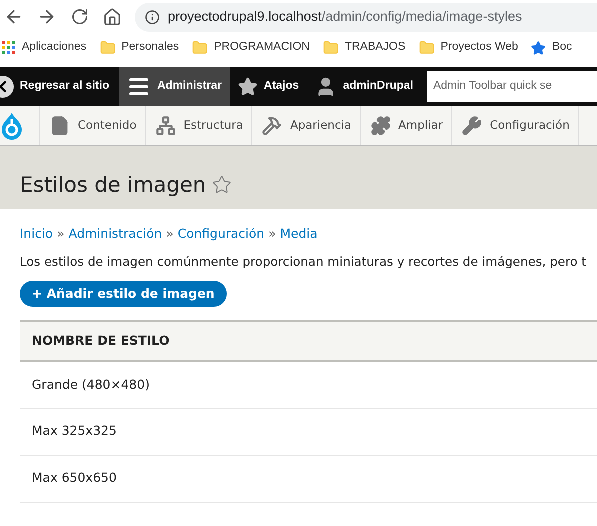 The height and width of the screenshot is (526, 597). I want to click on toolbar-tab: Administrar, so click(174, 86).